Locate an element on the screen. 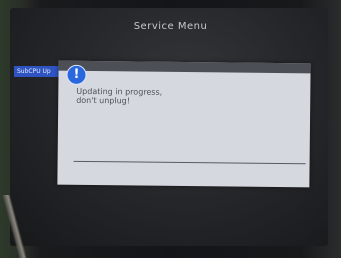  dialog-titlebar is located at coordinates (184, 67).